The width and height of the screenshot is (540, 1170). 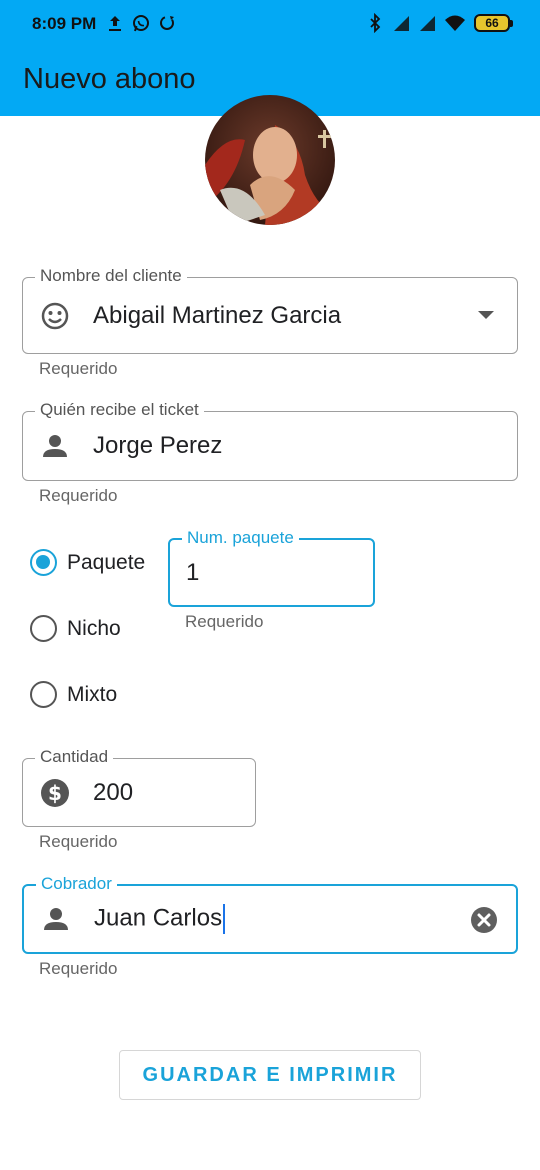 What do you see at coordinates (94, 628) in the screenshot?
I see `radio-nicho-label: Nicho` at bounding box center [94, 628].